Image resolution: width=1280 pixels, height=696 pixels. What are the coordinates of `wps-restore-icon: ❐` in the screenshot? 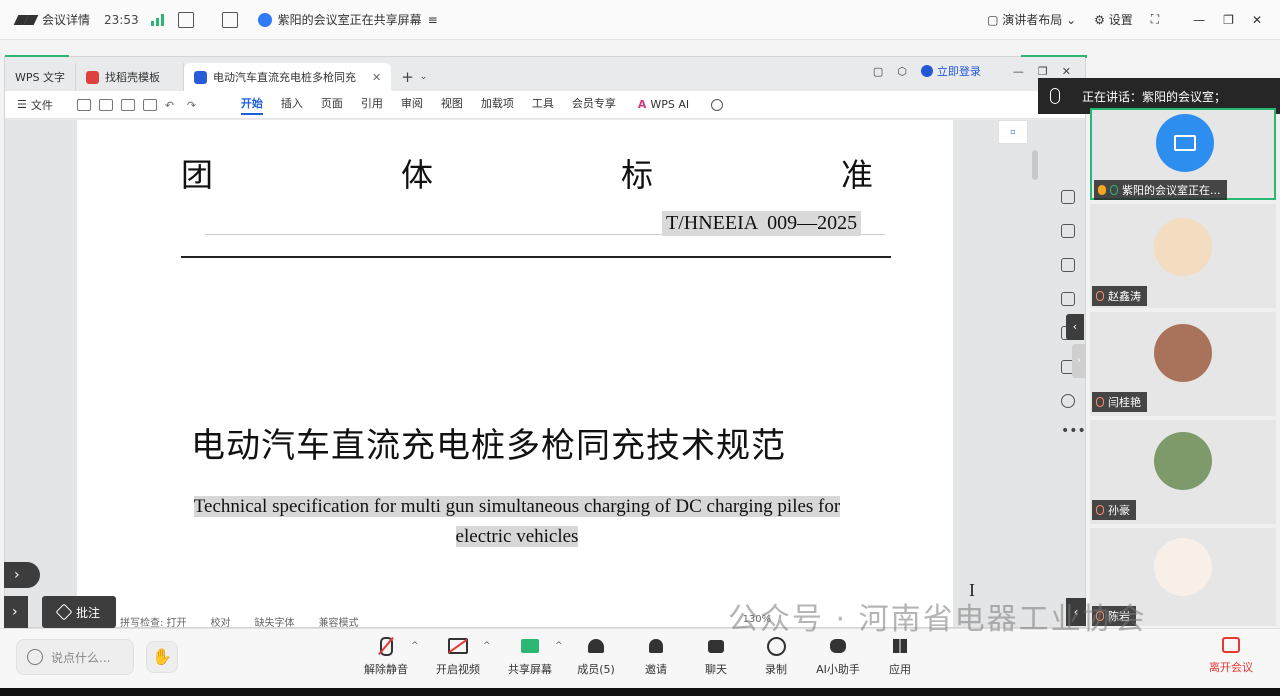 It's located at (1043, 71).